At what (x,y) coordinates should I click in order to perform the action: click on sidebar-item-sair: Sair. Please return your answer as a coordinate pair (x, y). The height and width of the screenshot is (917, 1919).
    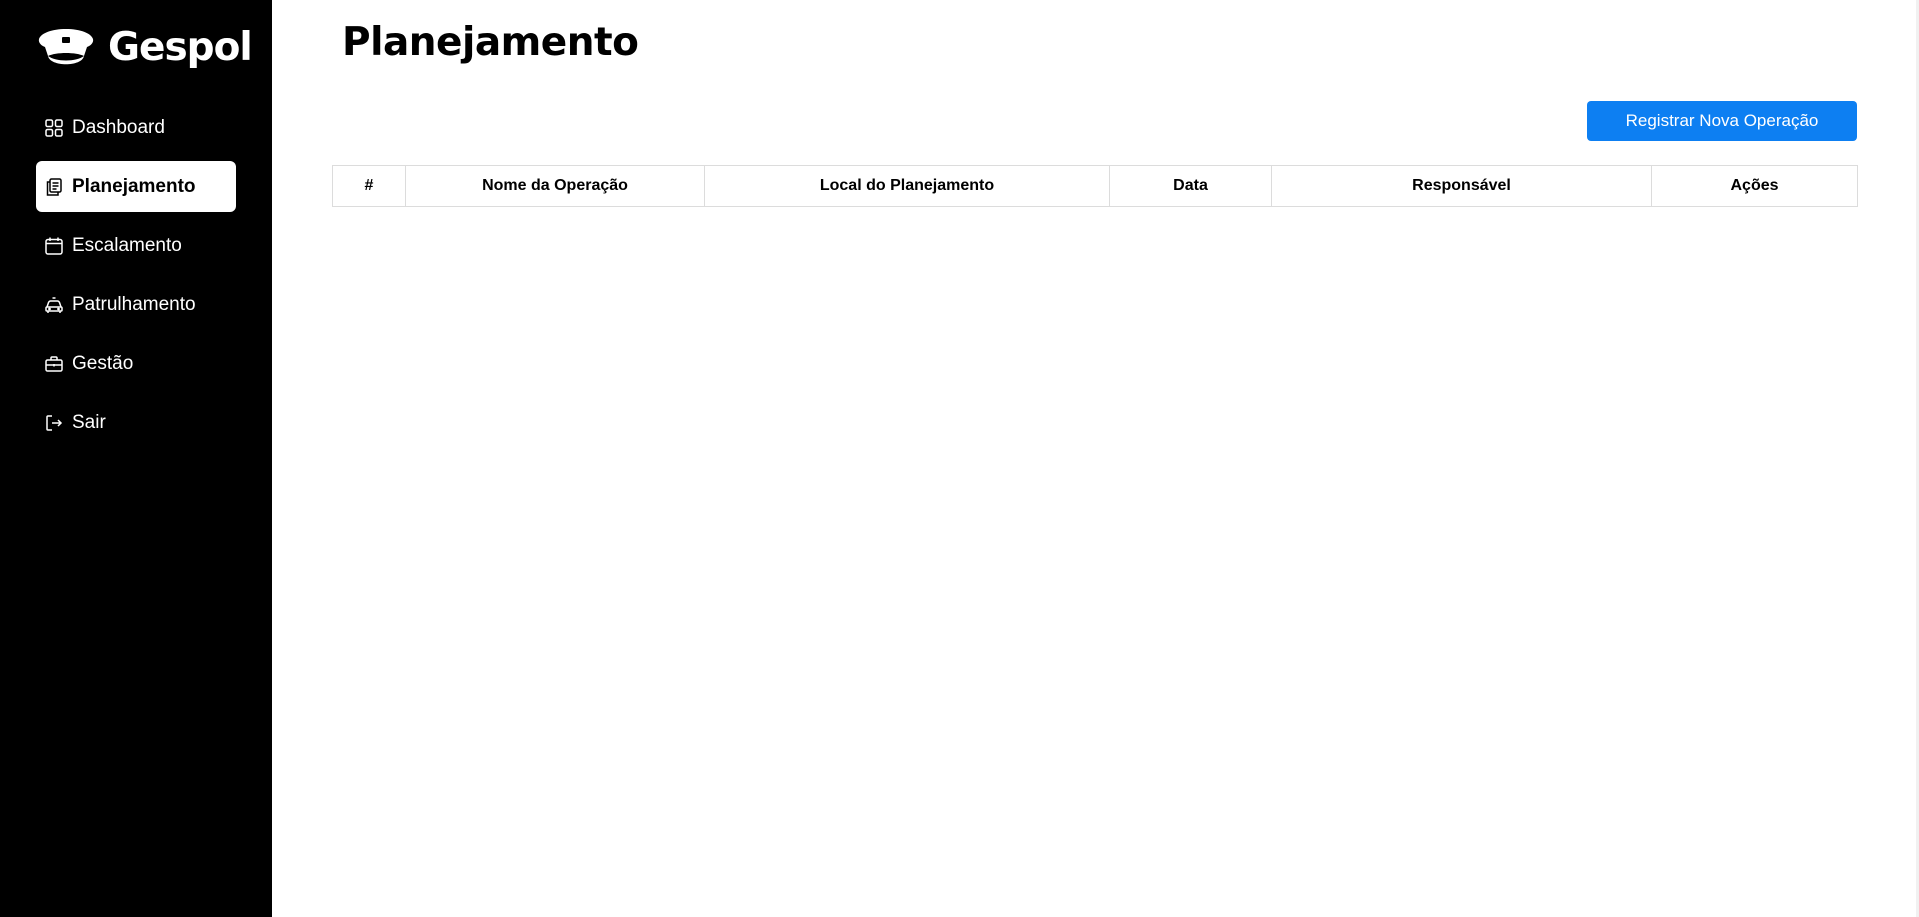
    Looking at the image, I should click on (136, 422).